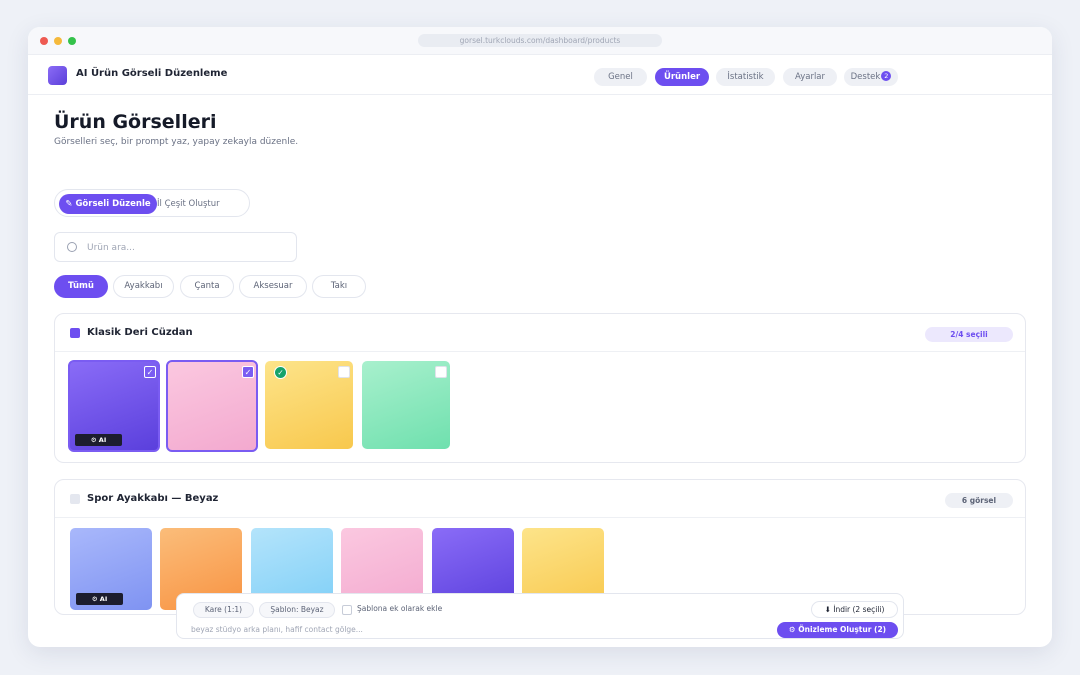 This screenshot has width=1080, height=675. Describe the element at coordinates (187, 247) in the screenshot. I see `search-input` at that location.